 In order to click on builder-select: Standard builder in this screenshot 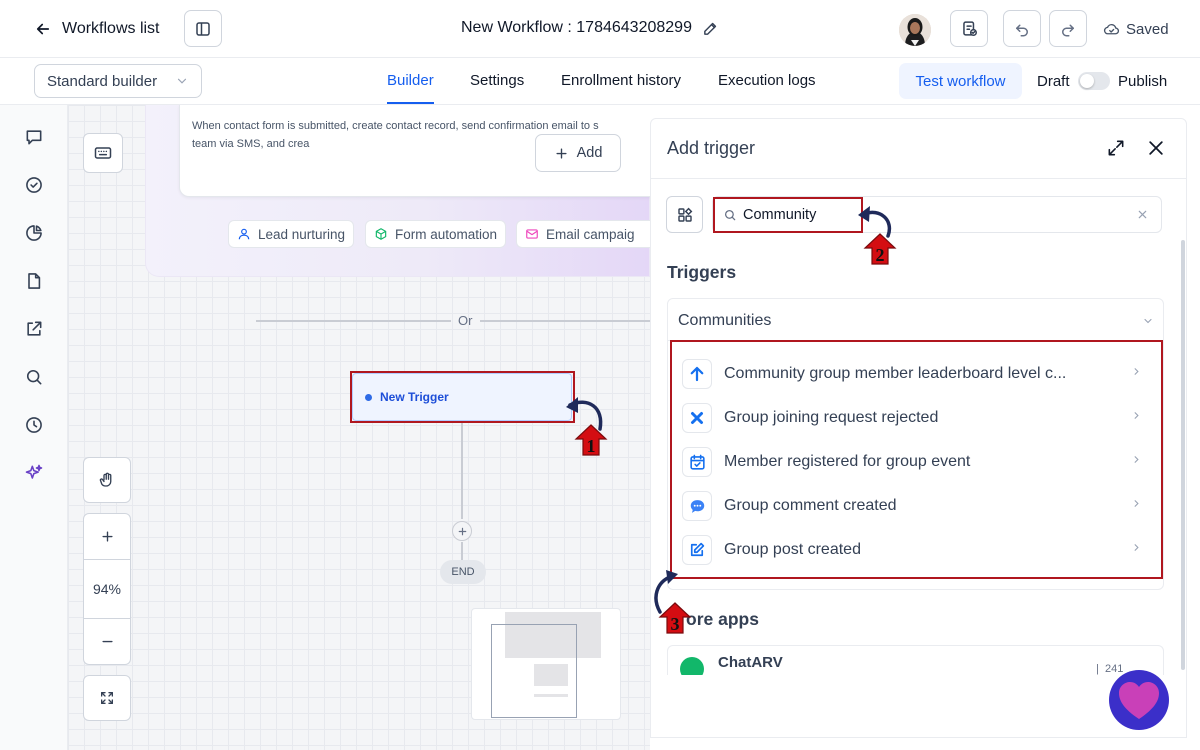, I will do `click(118, 81)`.